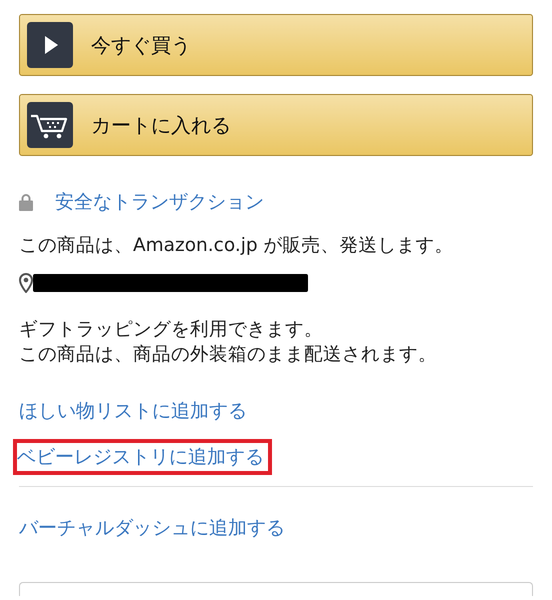  Describe the element at coordinates (276, 45) in the screenshot. I see `buy-now-button: 今すぐ買う` at that location.